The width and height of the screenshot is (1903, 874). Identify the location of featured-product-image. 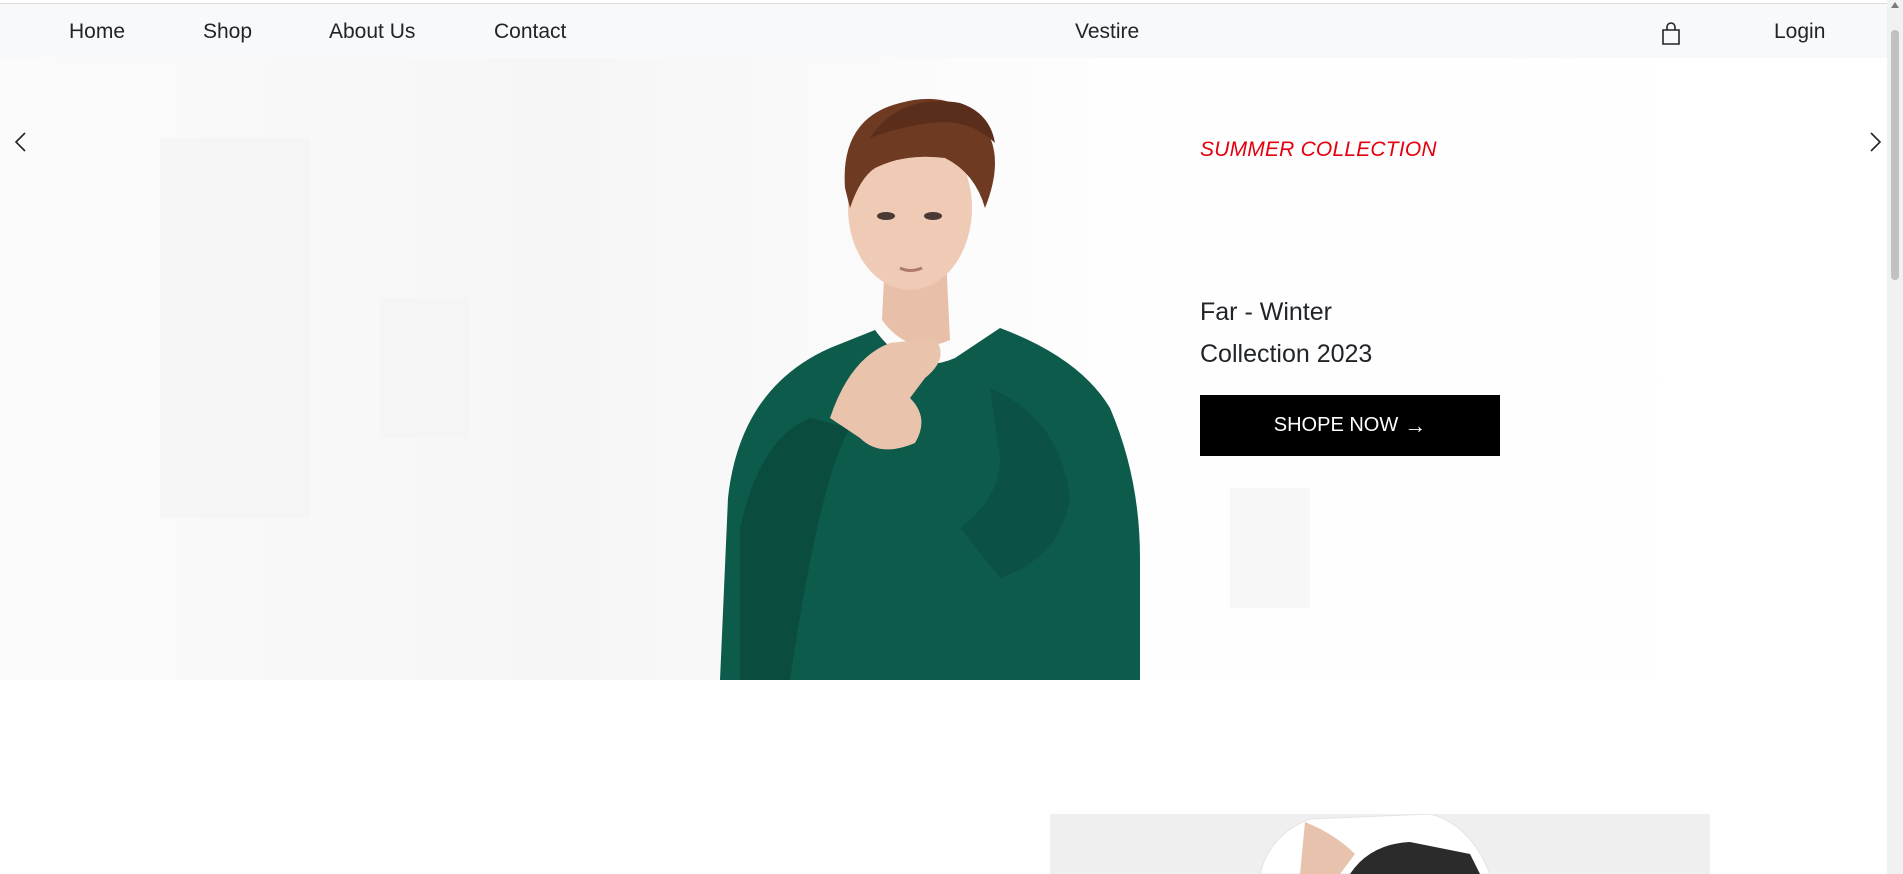
(1380, 844).